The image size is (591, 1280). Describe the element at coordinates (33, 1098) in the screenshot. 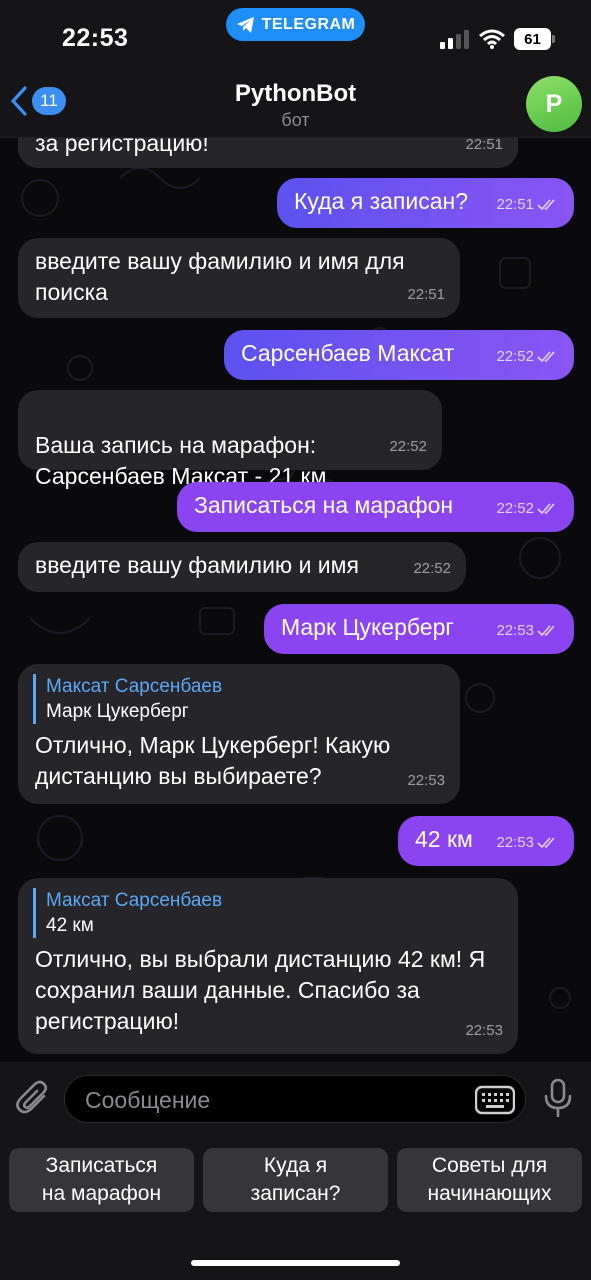

I see `paperclip-icon` at that location.